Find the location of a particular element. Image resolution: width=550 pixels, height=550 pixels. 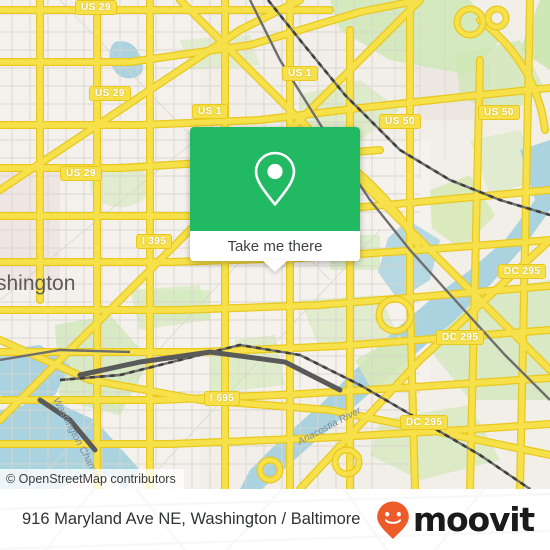

take-me-there-button: Take me there is located at coordinates (275, 246).